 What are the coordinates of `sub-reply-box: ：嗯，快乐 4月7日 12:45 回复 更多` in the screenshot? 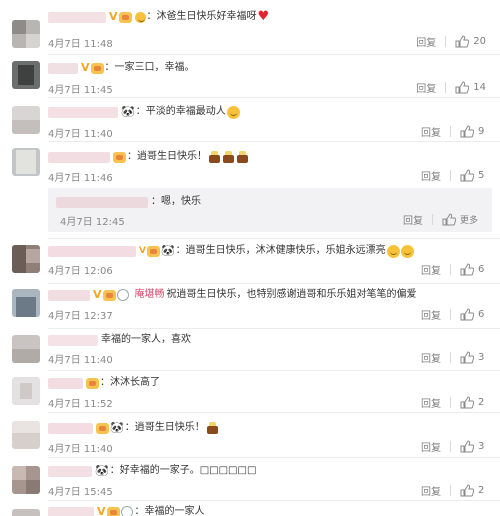 It's located at (270, 210).